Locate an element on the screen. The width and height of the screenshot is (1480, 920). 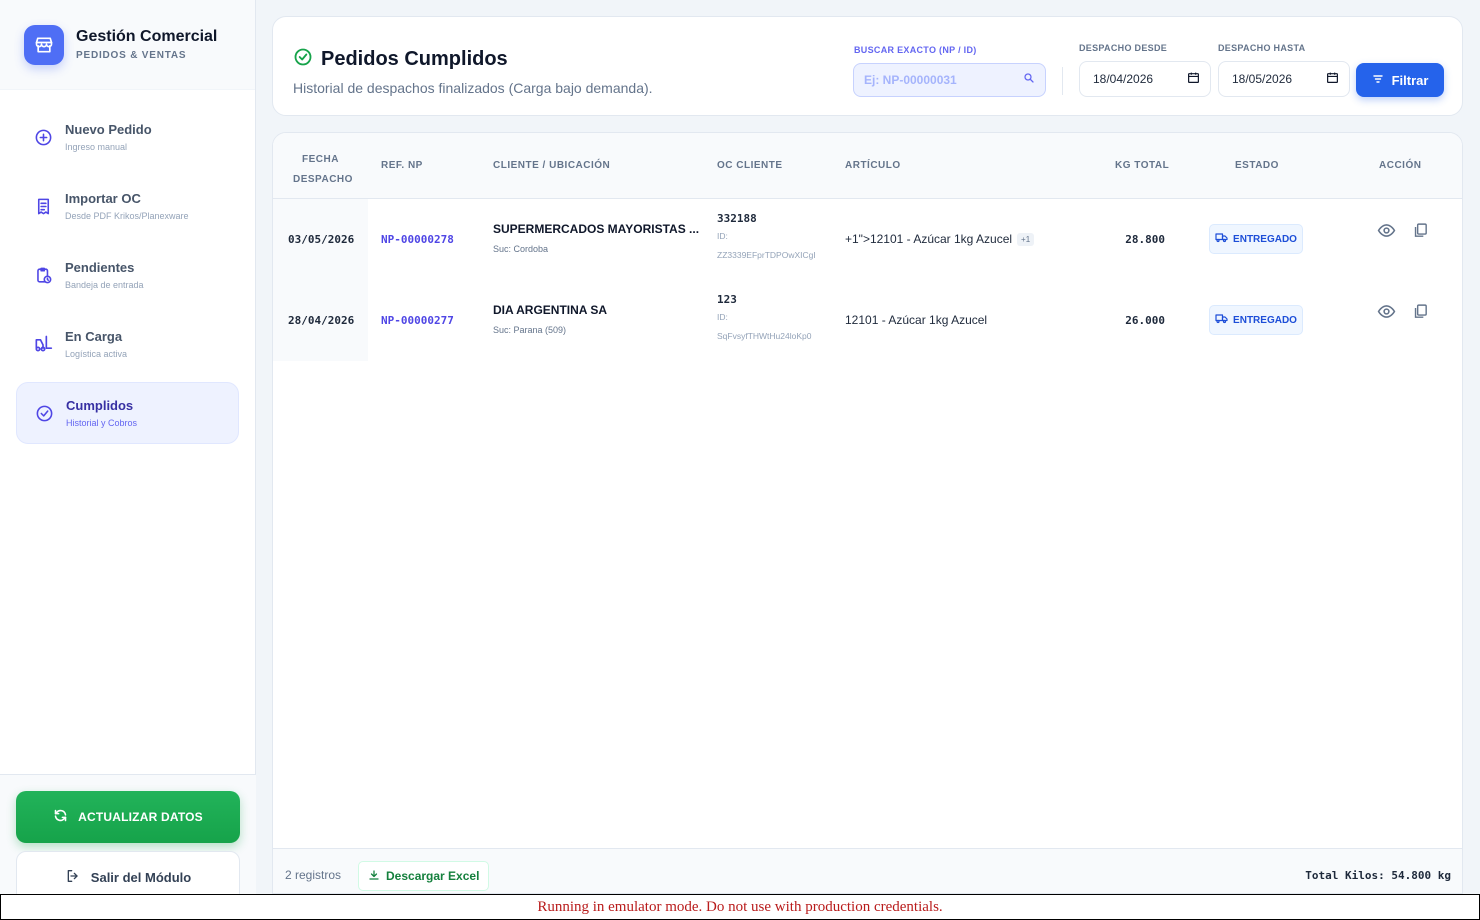
oc-cell: 332188 ID: ZZ3339EFprTDPOwXICgI is located at coordinates (766, 238).